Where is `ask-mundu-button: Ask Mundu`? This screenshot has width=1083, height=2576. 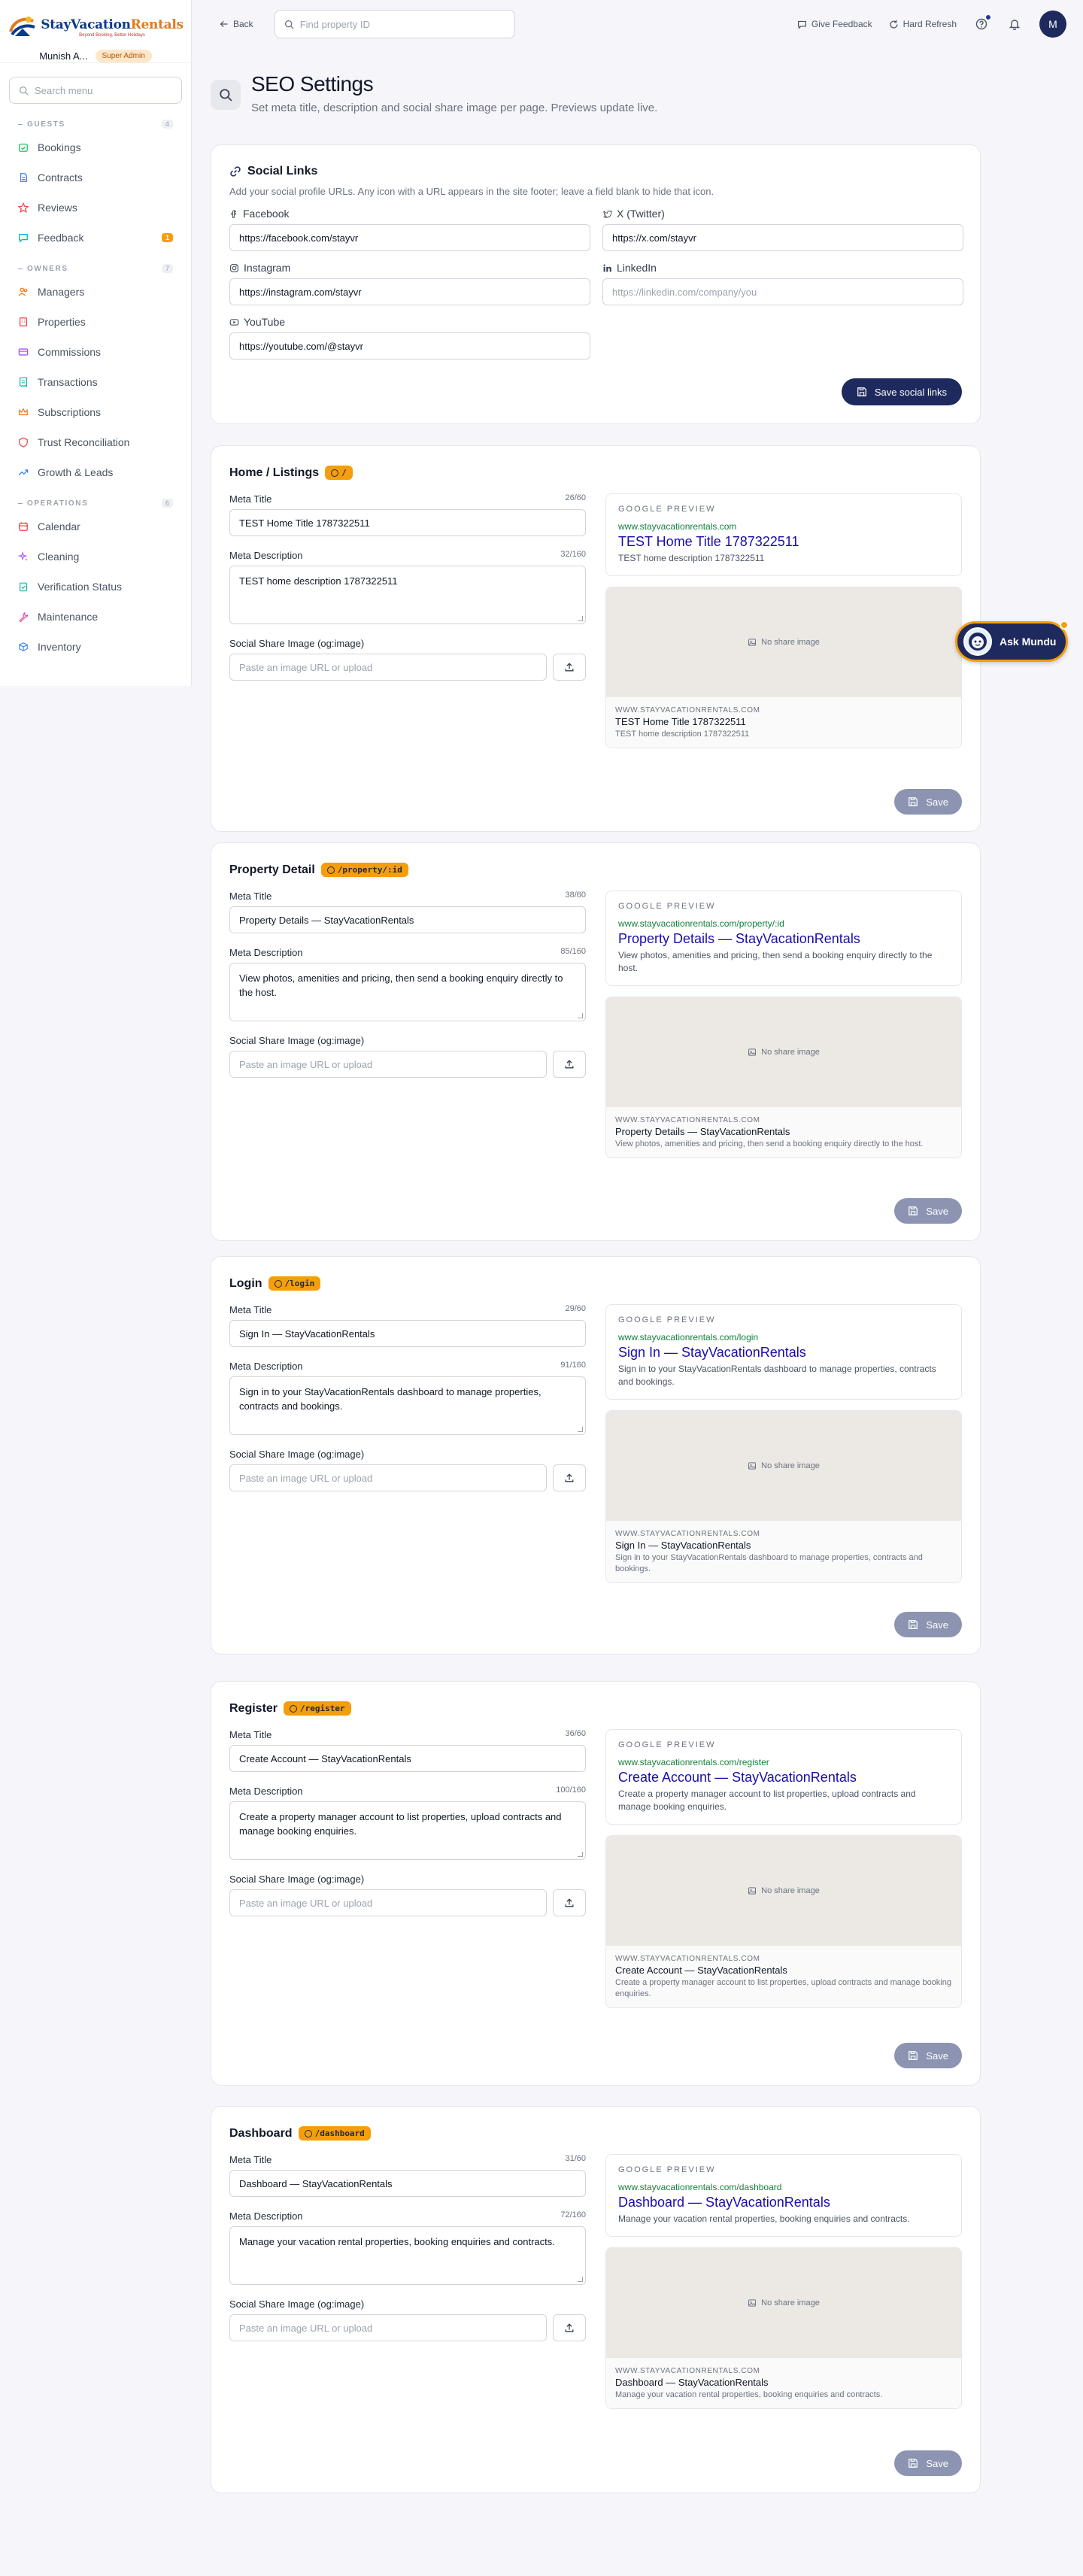 ask-mundu-button: Ask Mundu is located at coordinates (1012, 641).